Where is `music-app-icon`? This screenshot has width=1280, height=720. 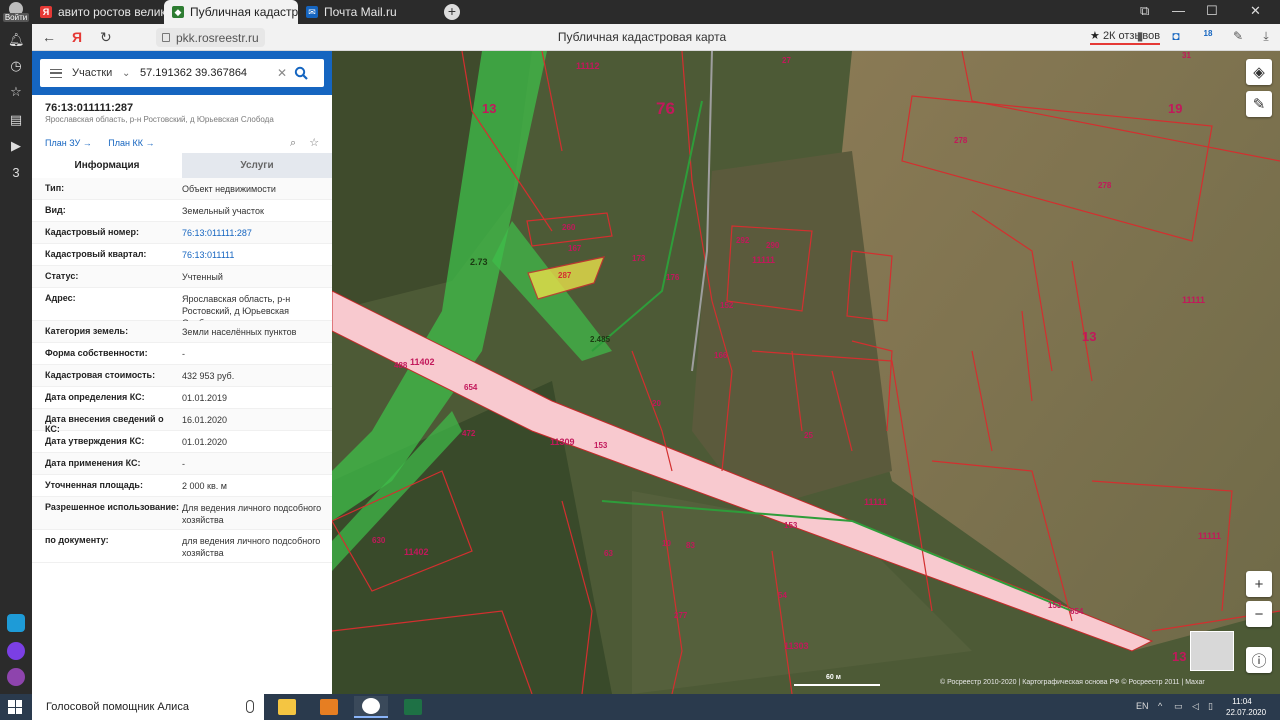
music-app-icon is located at coordinates (16, 677).